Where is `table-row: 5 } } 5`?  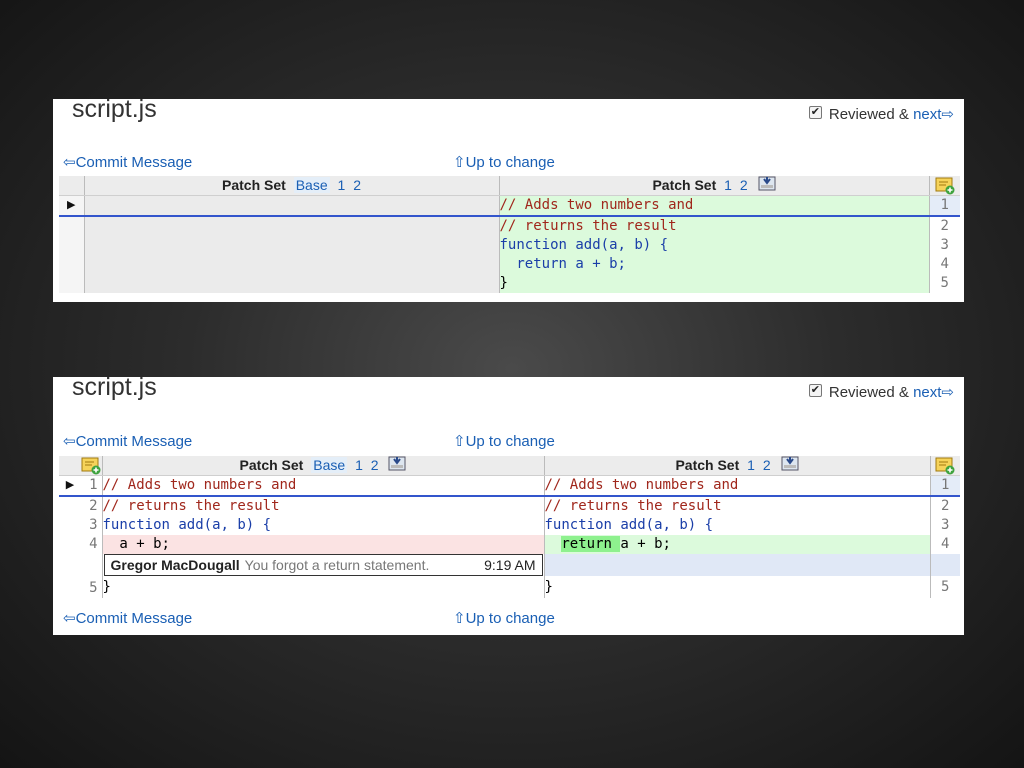 table-row: 5 } } 5 is located at coordinates (509, 587).